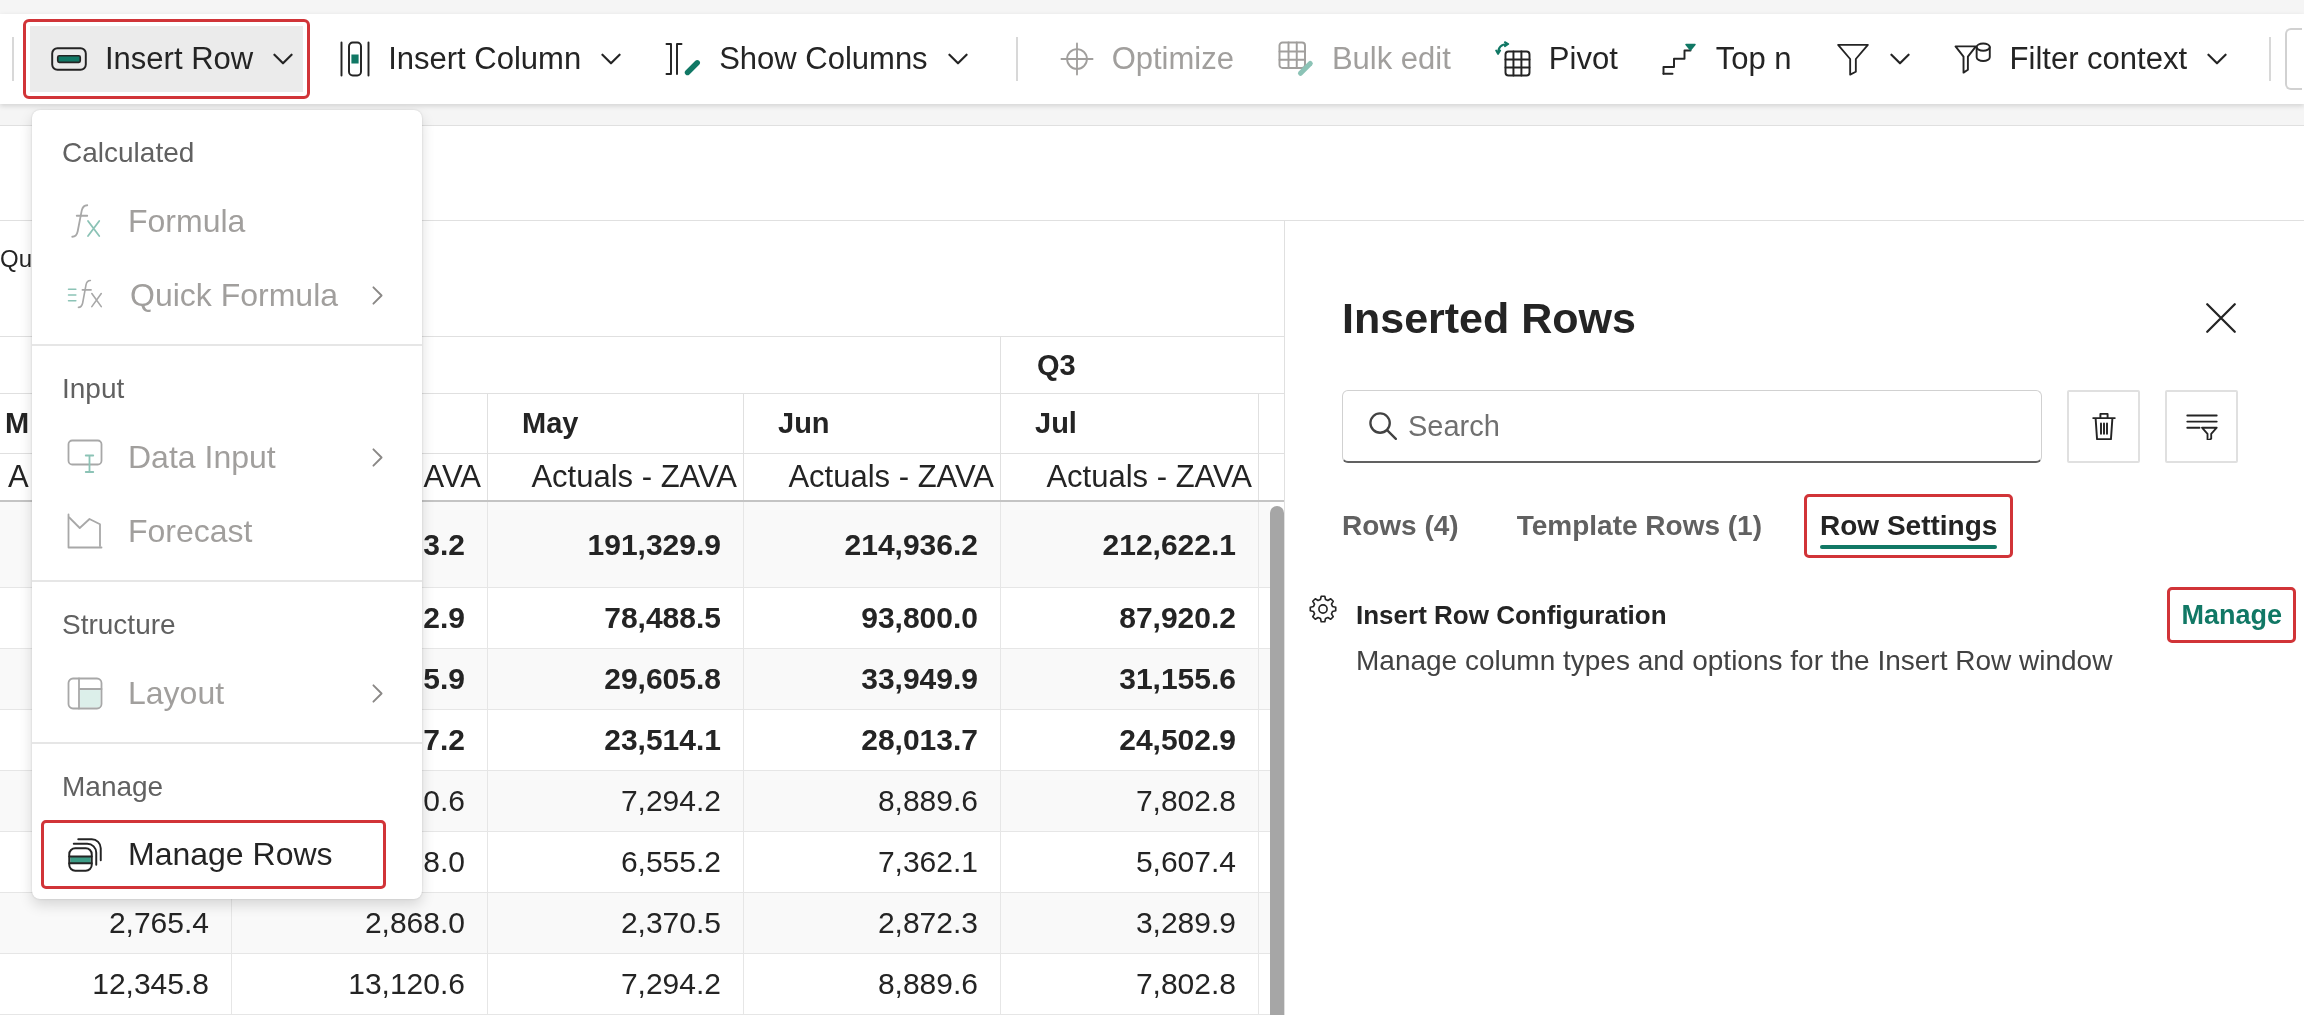 The width and height of the screenshot is (2304, 1015). I want to click on cell-value: 78,488.5, so click(662, 618).